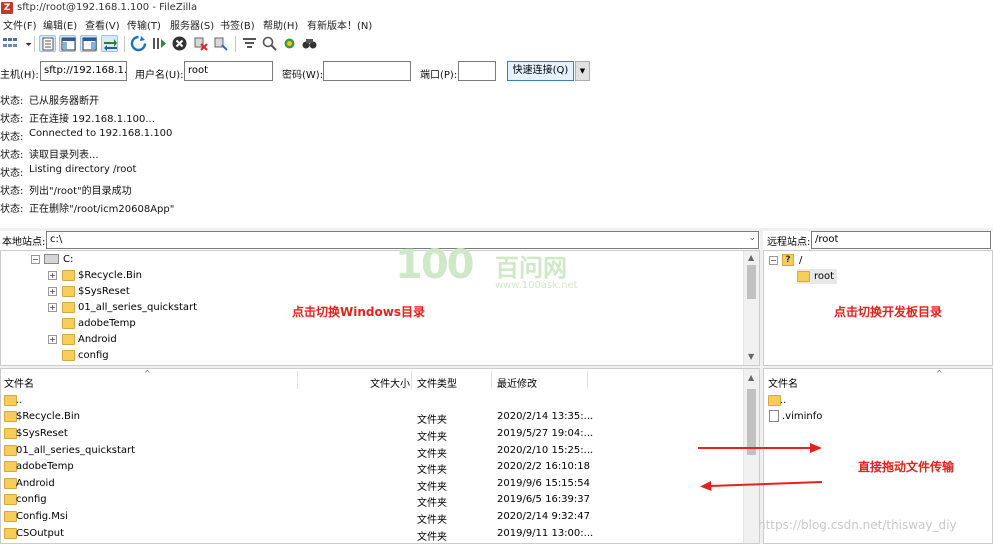 The image size is (993, 544). What do you see at coordinates (517, 382) in the screenshot?
I see `column-header-modified: 最近修改` at bounding box center [517, 382].